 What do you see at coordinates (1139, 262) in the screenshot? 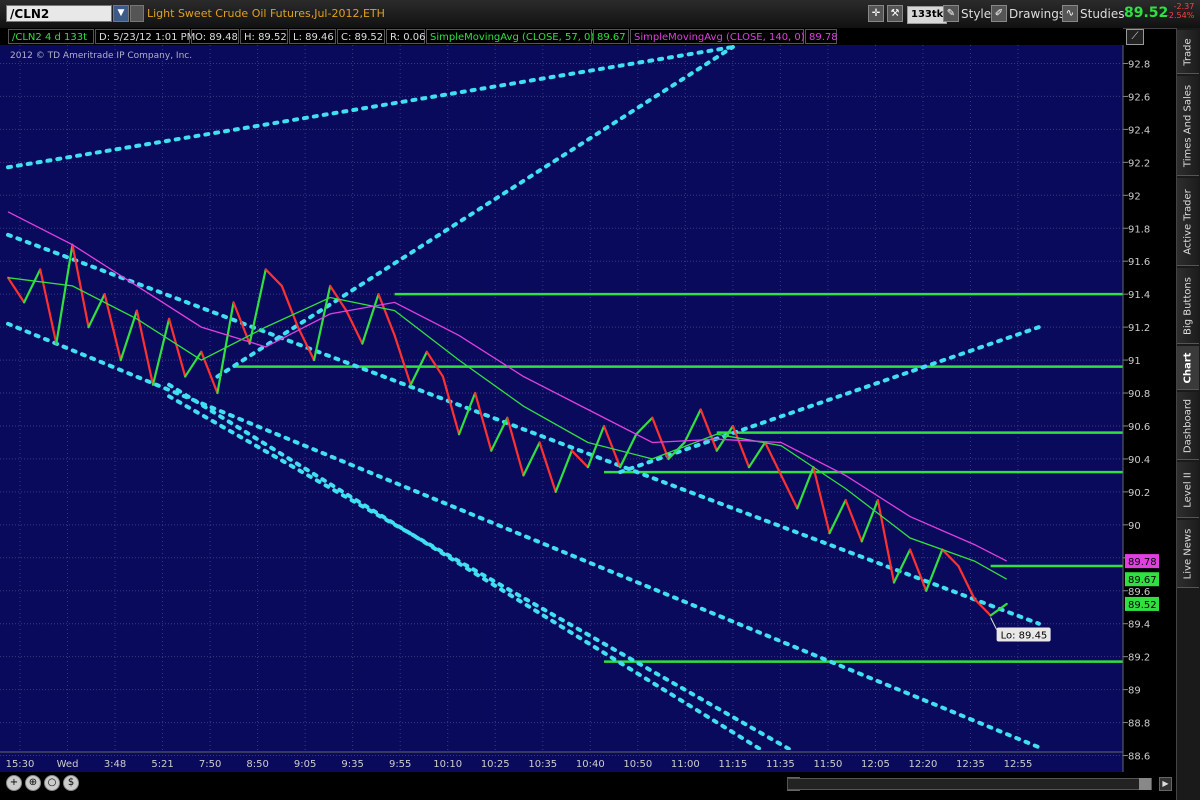
I see `y-tick-label: 91.6` at bounding box center [1139, 262].